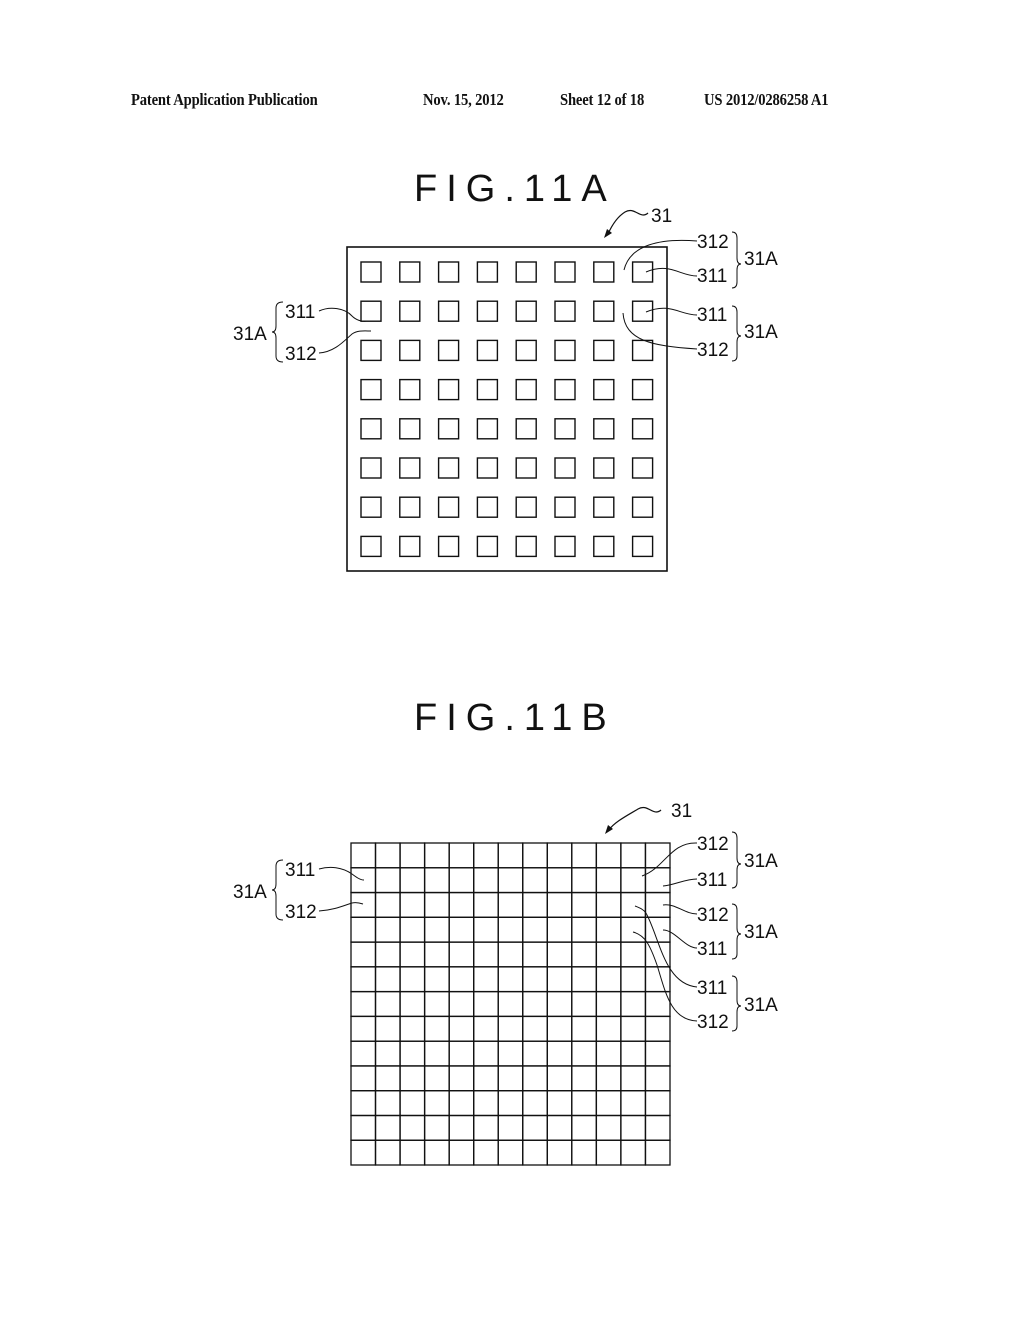 This screenshot has width=1024, height=1320. What do you see at coordinates (608, 233) in the screenshot?
I see `fig-11a-arrowhead-icon` at bounding box center [608, 233].